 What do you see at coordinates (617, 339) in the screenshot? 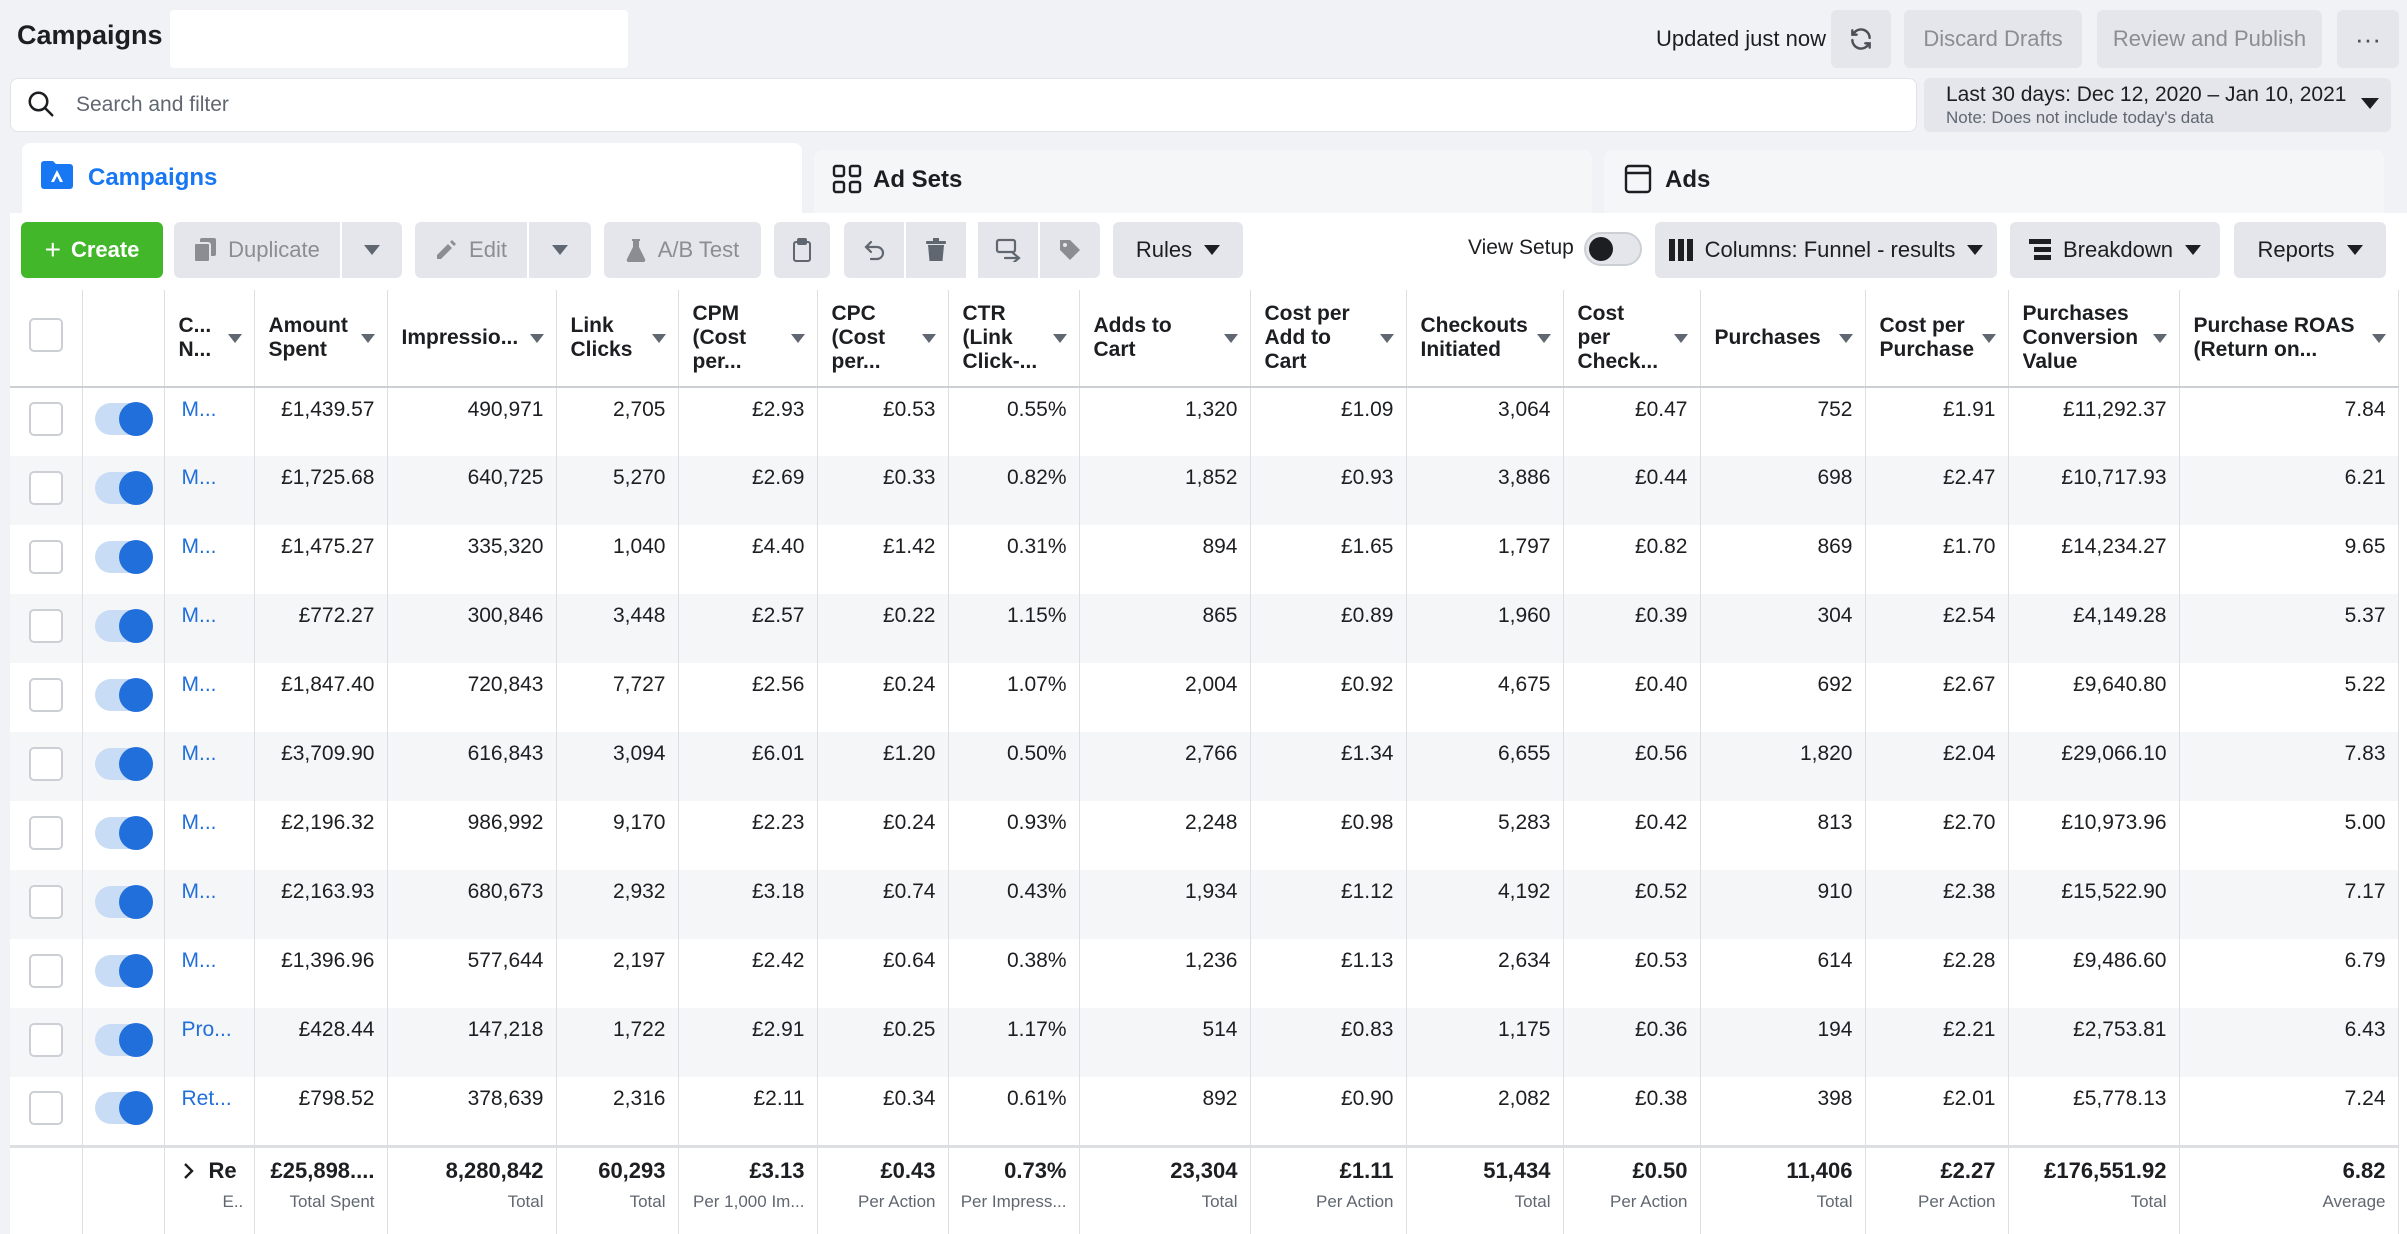
I see `column-header: Link Clicks` at bounding box center [617, 339].